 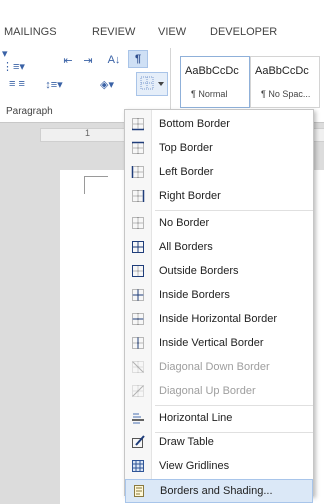 I want to click on draw-table-icon, so click(x=138, y=442).